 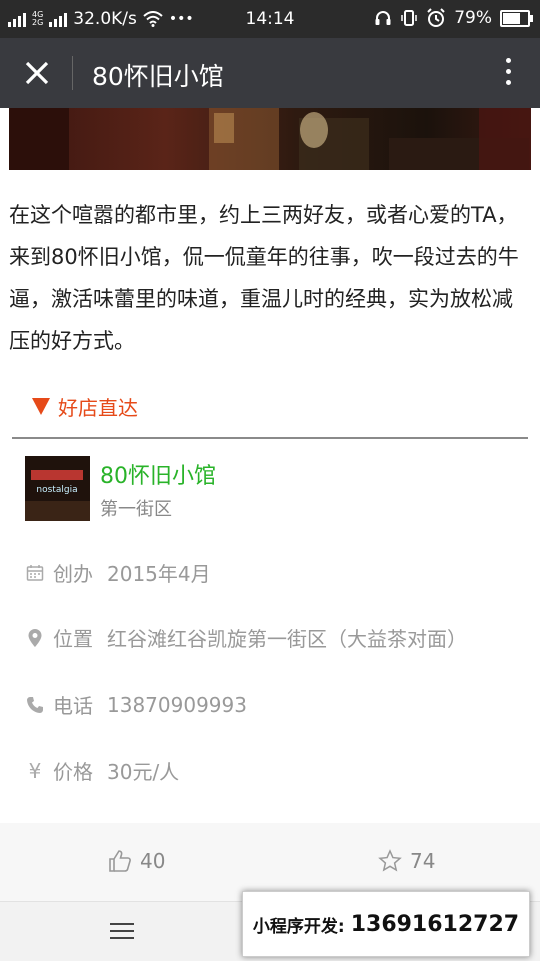 I want to click on shop-name: 80怀旧小馆, so click(x=158, y=474).